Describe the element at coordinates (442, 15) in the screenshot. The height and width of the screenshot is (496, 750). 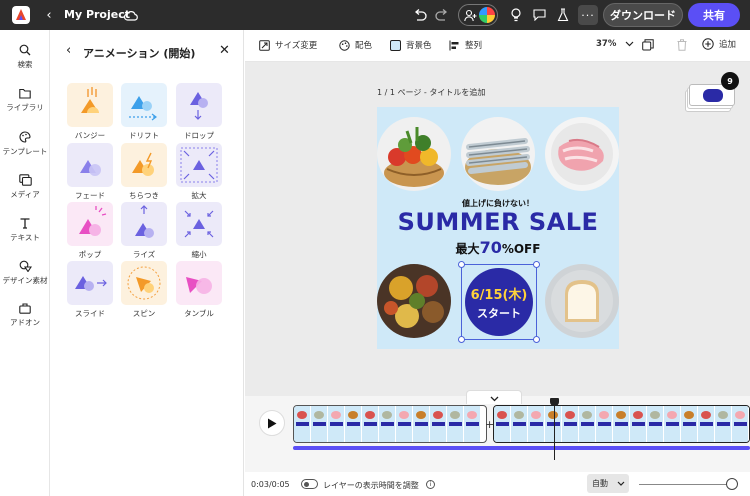
I see `redo-icon` at that location.